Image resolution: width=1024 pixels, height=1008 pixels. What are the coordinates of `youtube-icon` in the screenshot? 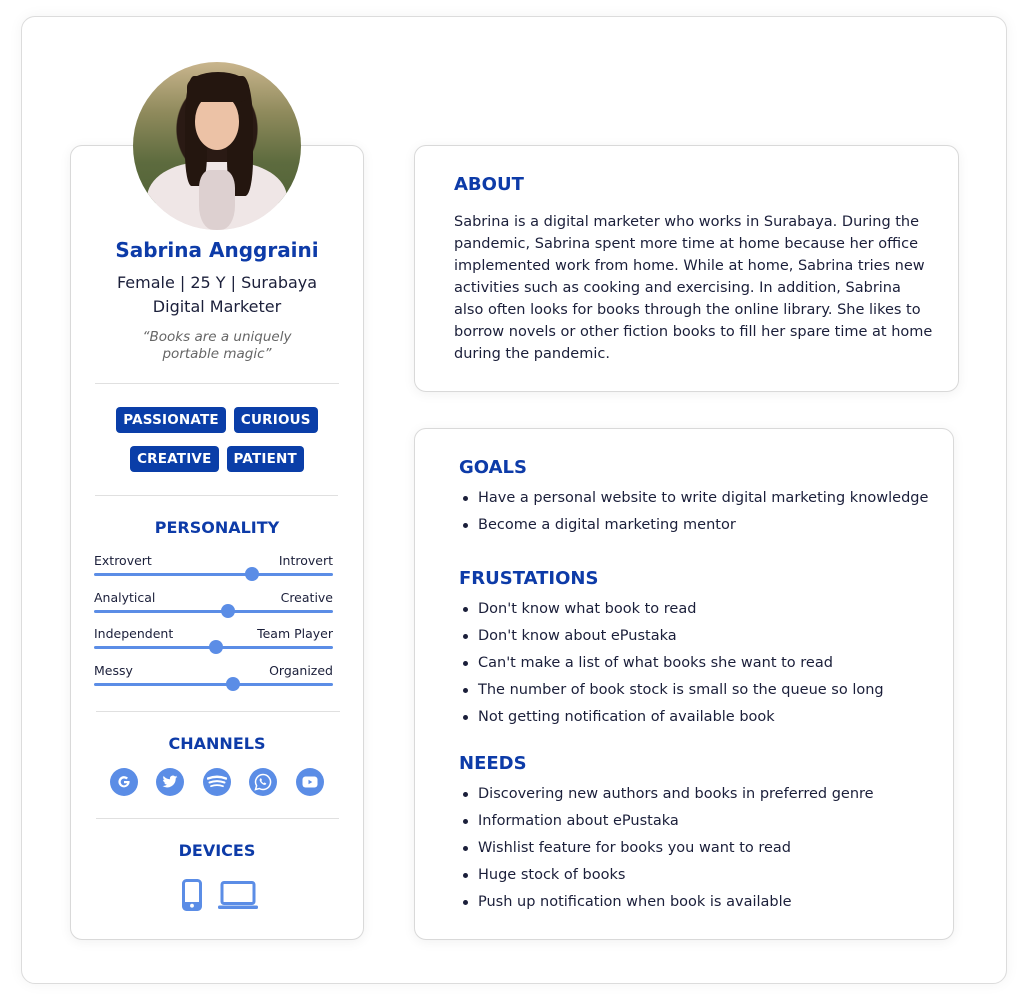 It's located at (310, 782).